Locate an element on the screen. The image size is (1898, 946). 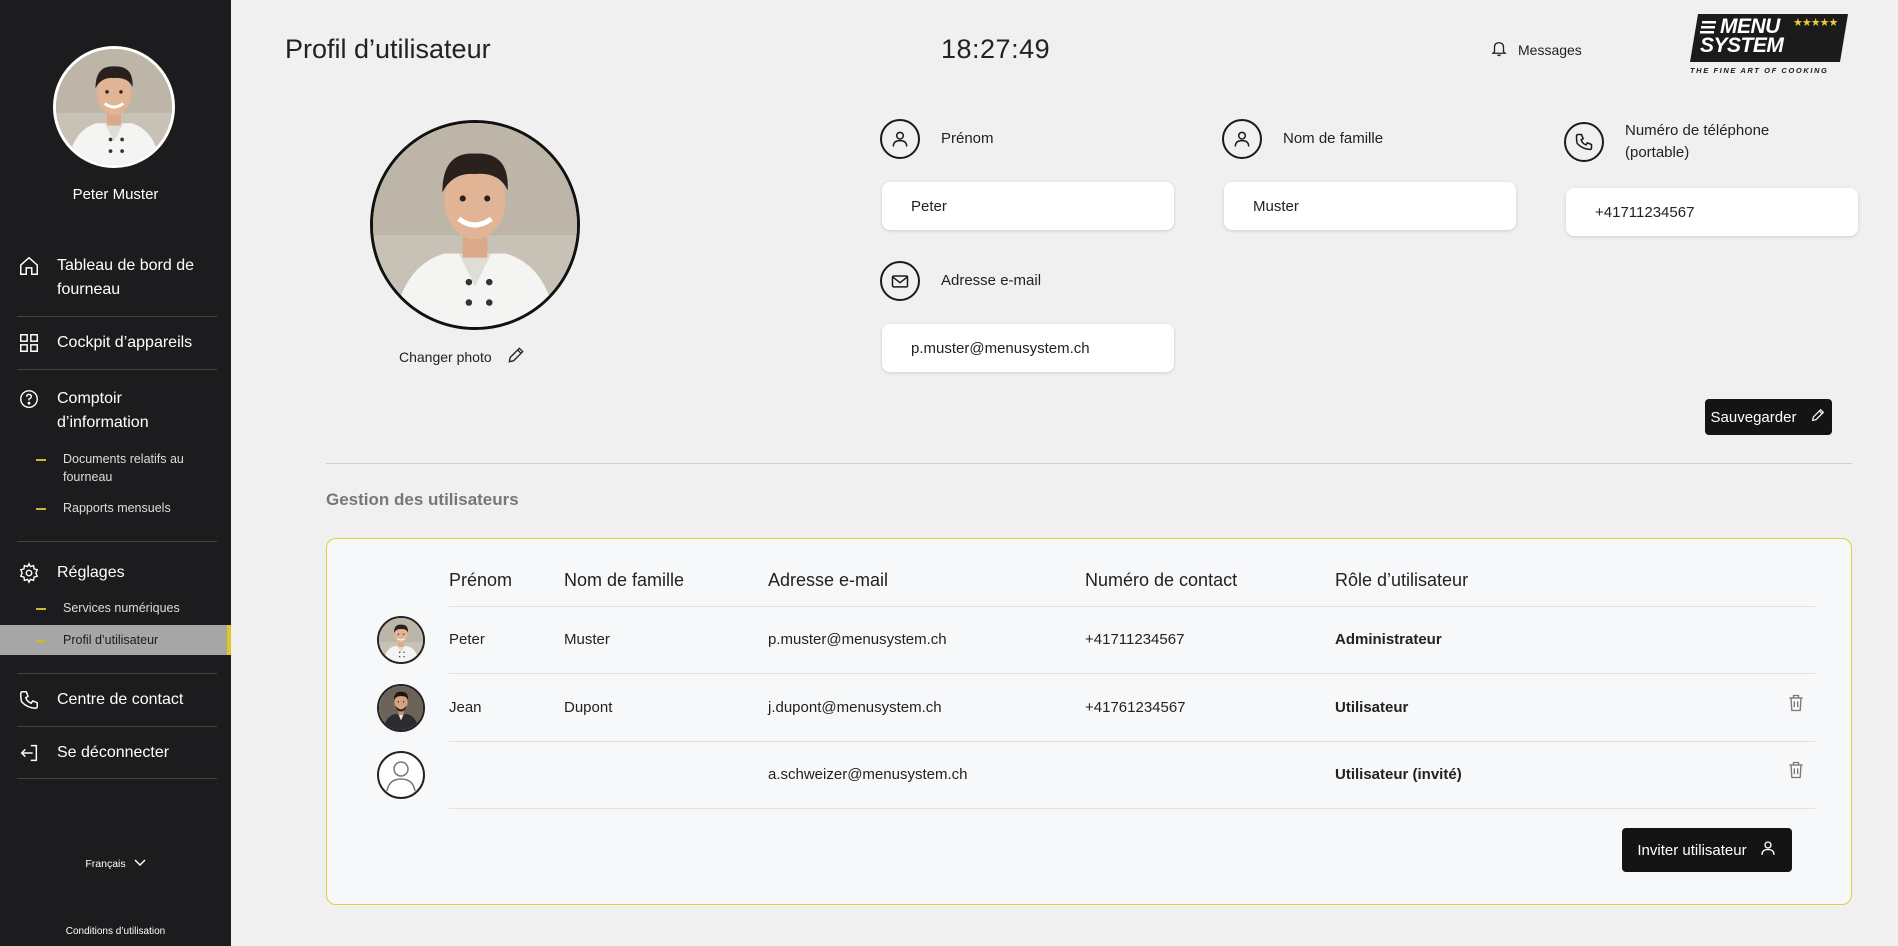
sidebar-avatar is located at coordinates (114, 107).